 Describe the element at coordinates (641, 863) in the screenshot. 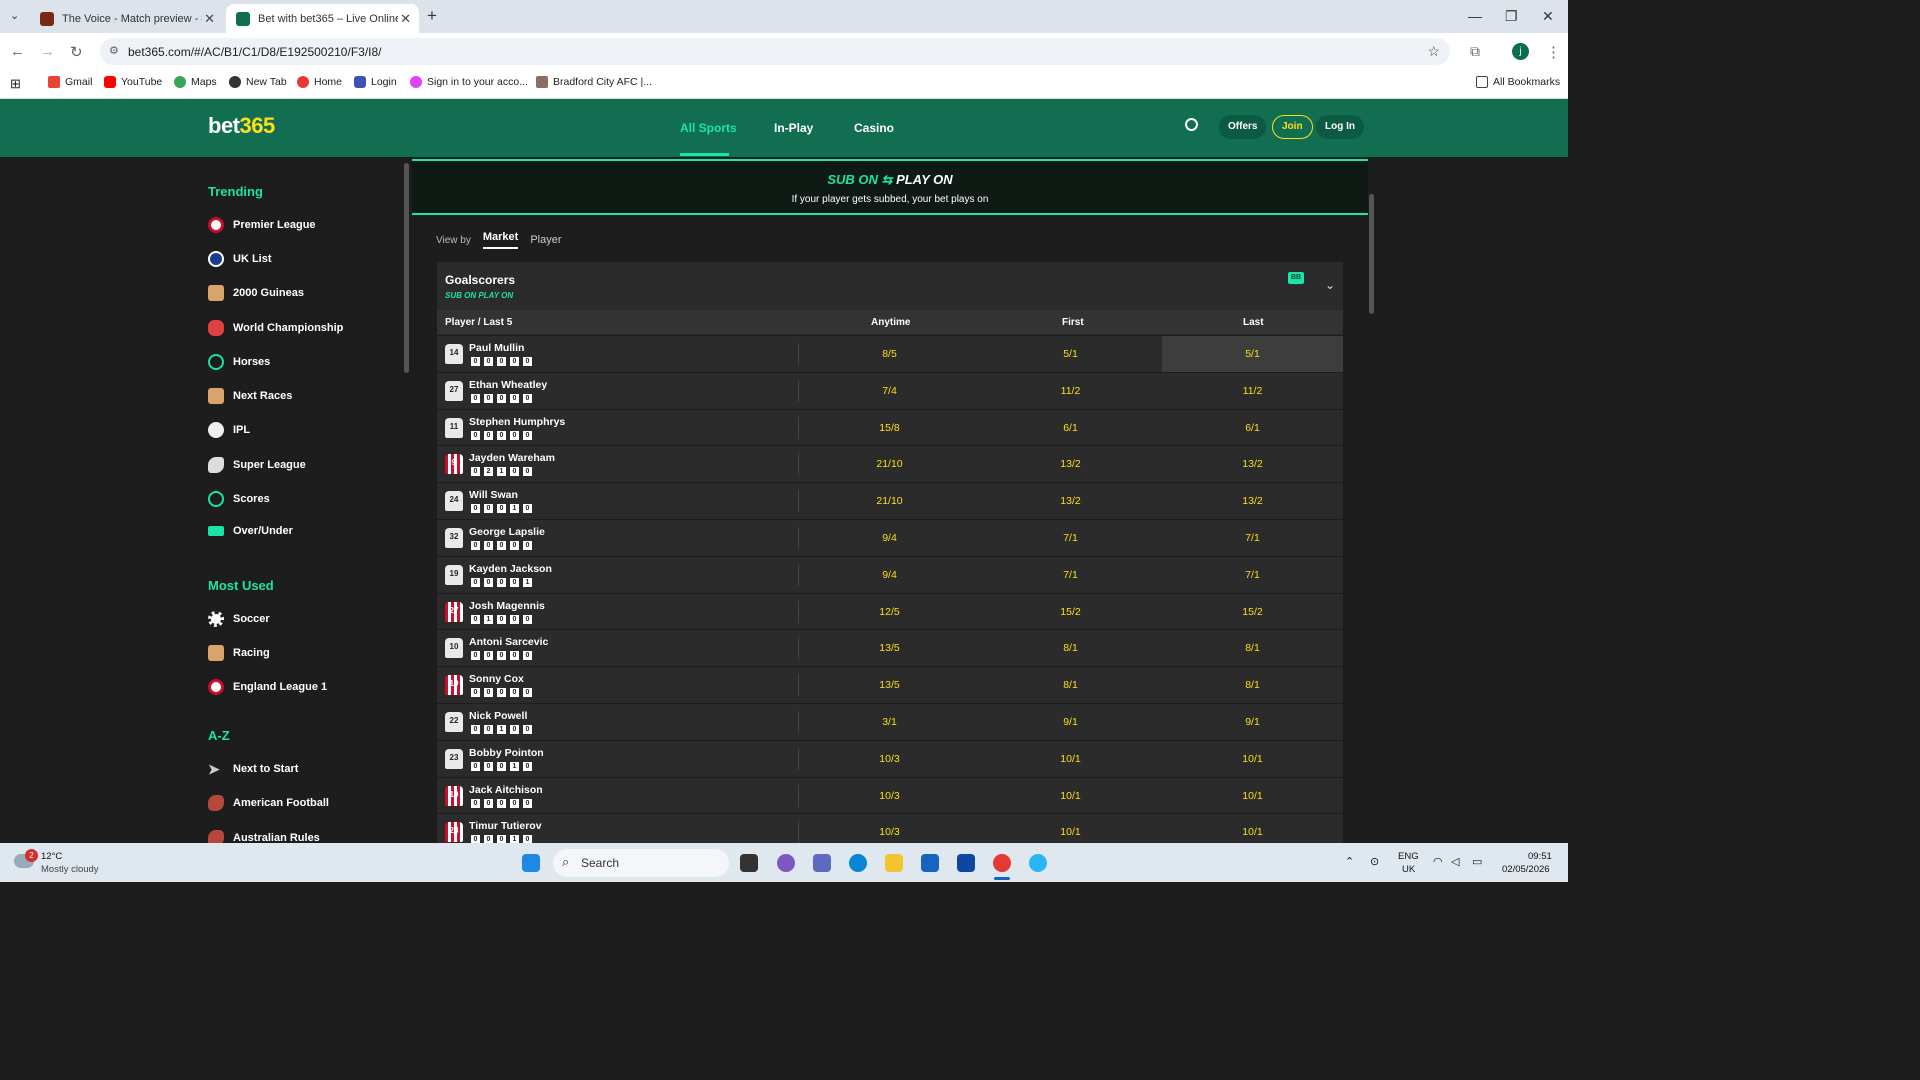

I see `taskbar-search: ⌕ Search` at that location.